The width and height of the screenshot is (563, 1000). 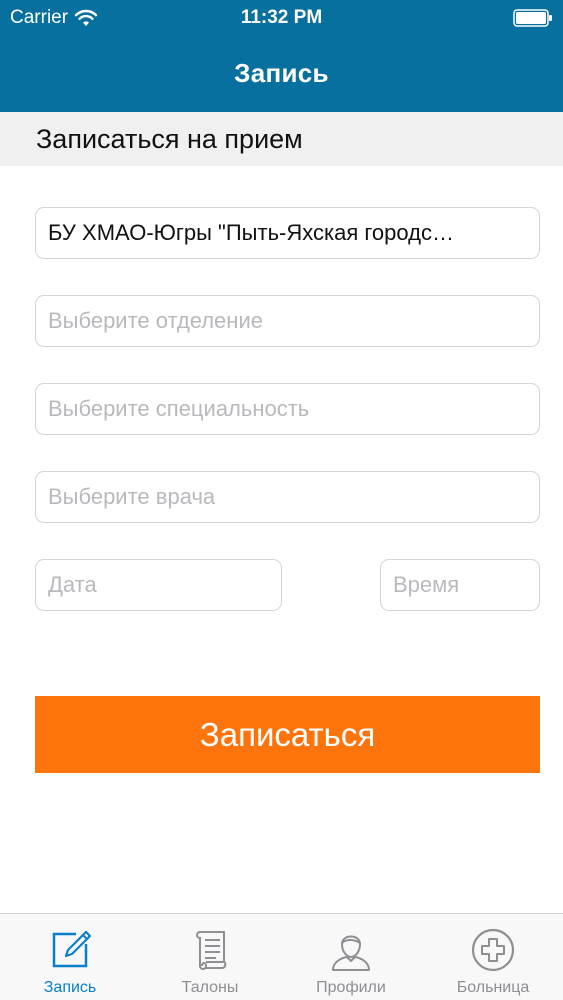 What do you see at coordinates (281, 73) in the screenshot?
I see `nav-title: Запись` at bounding box center [281, 73].